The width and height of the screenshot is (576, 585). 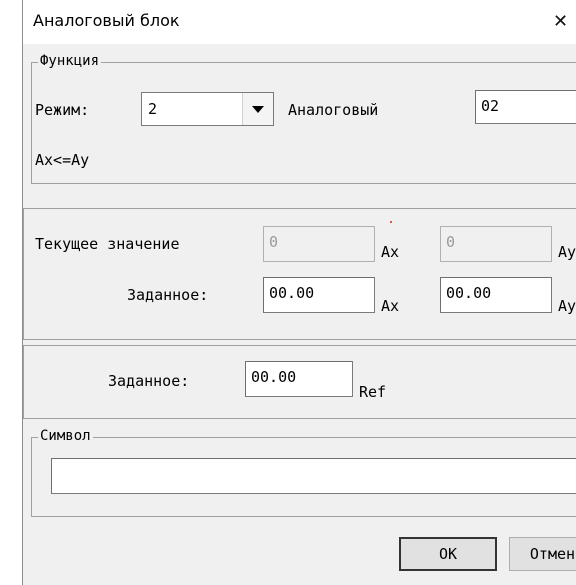 What do you see at coordinates (542, 554) in the screenshot?
I see `cancel-button: Отмена` at bounding box center [542, 554].